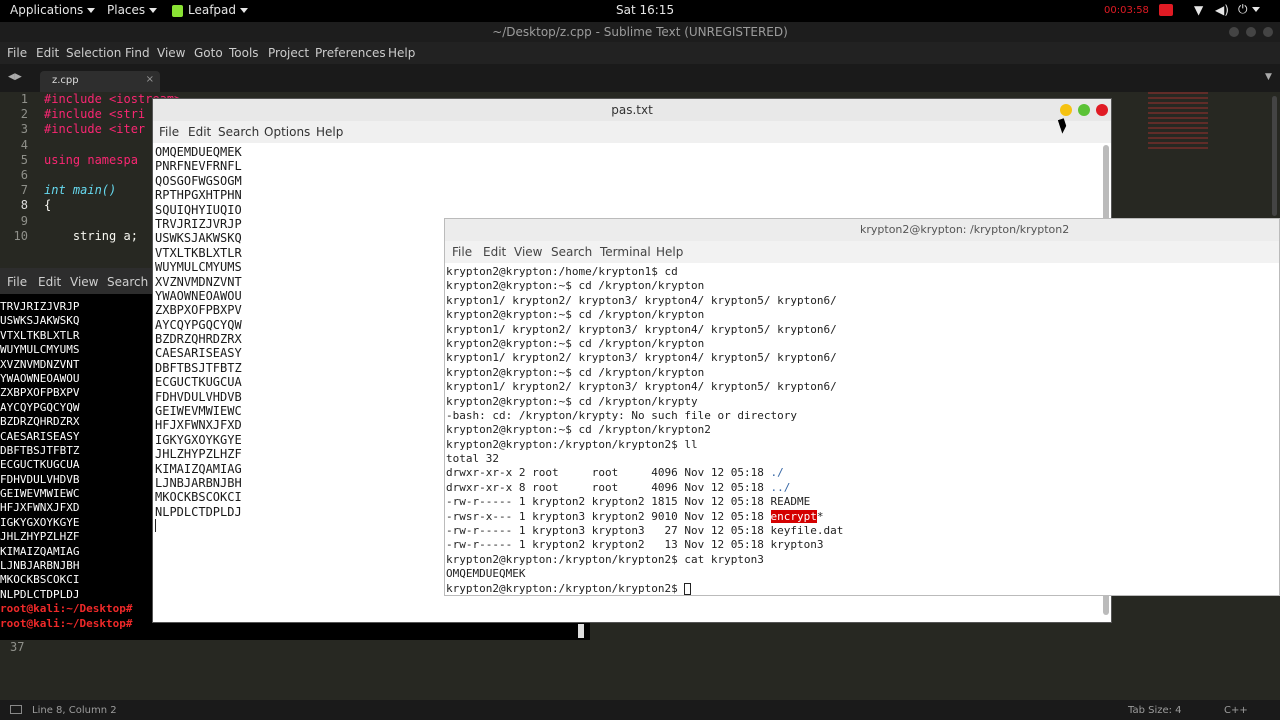 This screenshot has height=720, width=1280. I want to click on terminal-title-bar: krypton2@krypton: /krypton/krypton2, so click(862, 230).